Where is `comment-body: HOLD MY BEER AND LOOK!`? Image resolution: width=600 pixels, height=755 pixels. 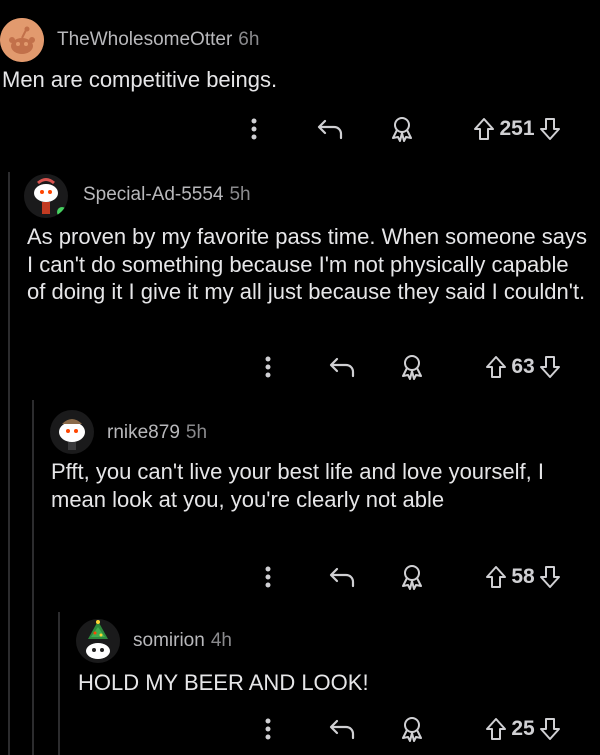 comment-body: HOLD MY BEER AND LOOK! is located at coordinates (223, 682).